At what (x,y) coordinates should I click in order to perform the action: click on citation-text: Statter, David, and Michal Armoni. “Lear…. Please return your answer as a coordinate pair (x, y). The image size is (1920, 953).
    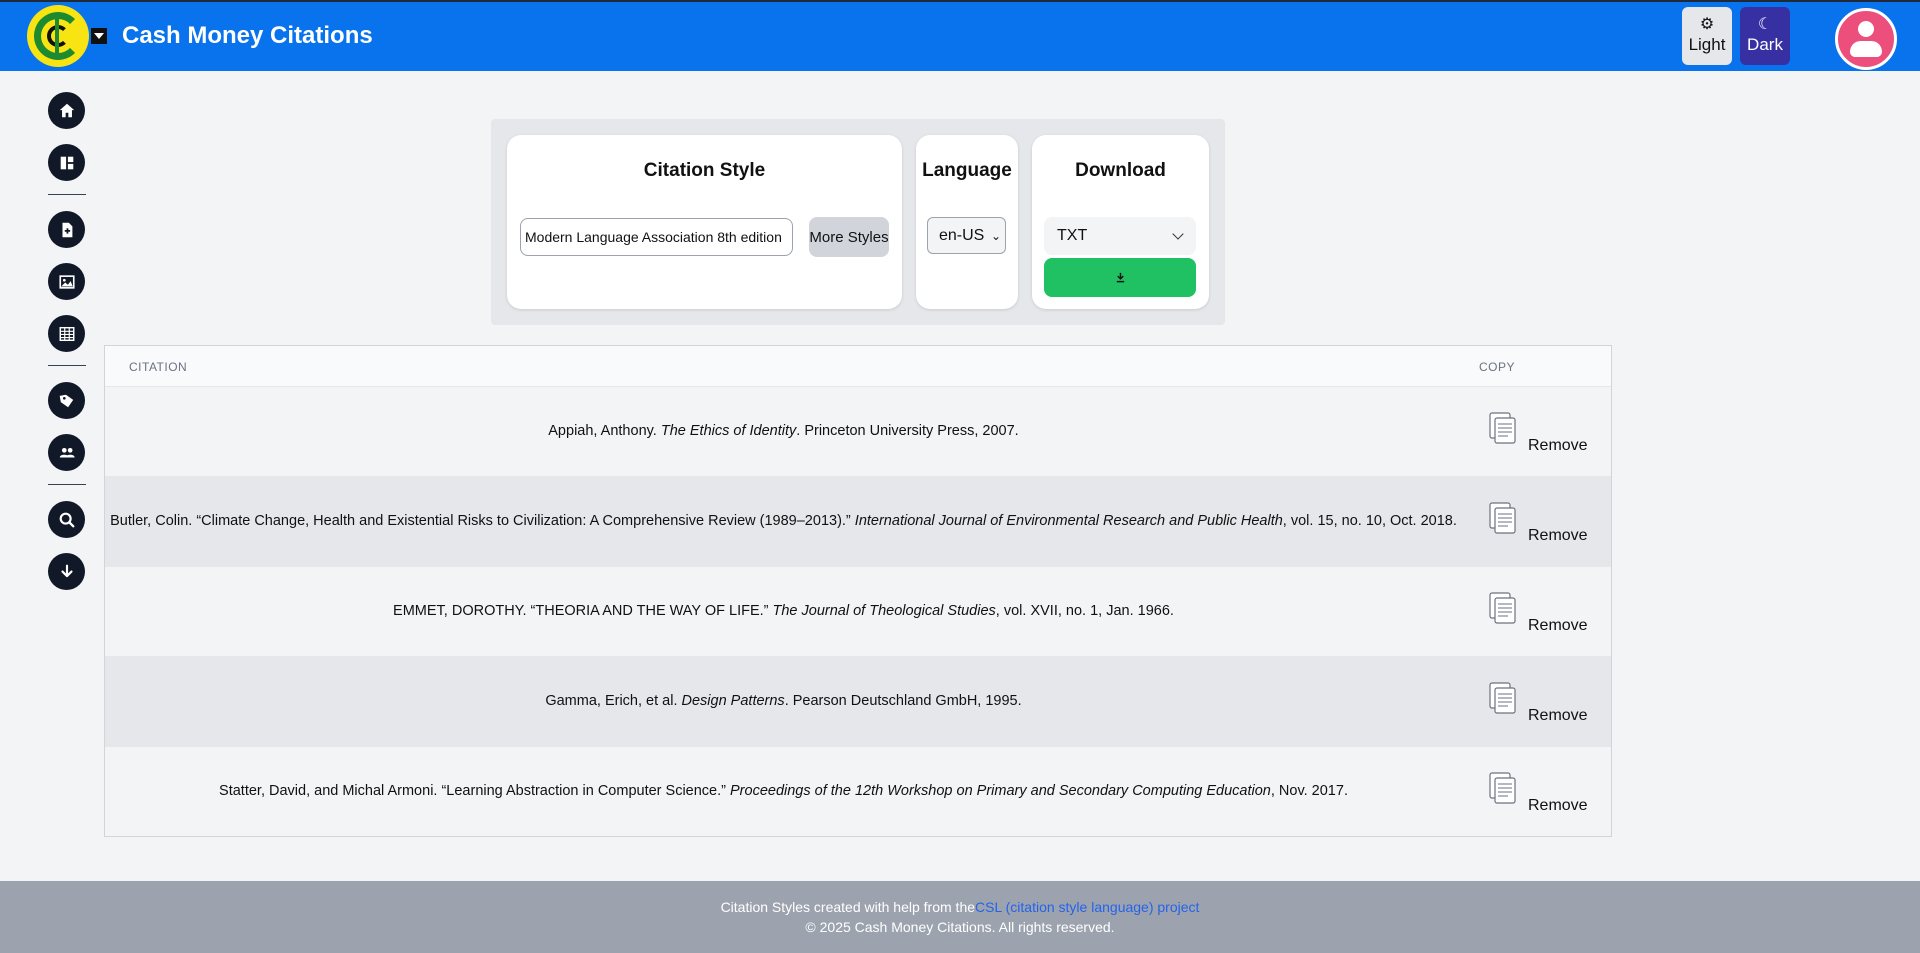
    Looking at the image, I should click on (783, 791).